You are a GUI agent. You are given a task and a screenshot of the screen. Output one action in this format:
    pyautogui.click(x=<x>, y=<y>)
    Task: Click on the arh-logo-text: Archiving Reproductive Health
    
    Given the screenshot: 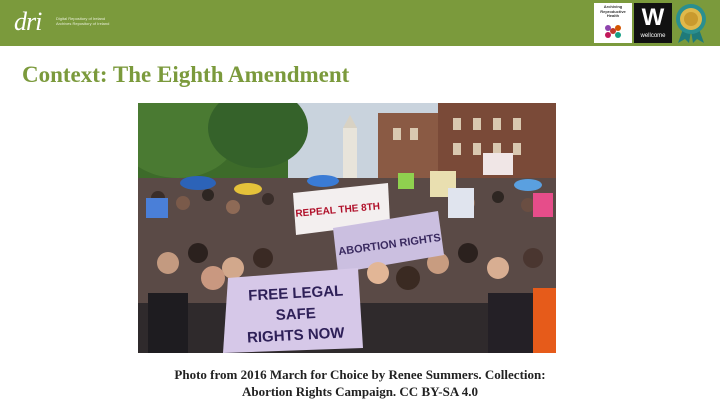 What is the action you would take?
    pyautogui.click(x=613, y=11)
    